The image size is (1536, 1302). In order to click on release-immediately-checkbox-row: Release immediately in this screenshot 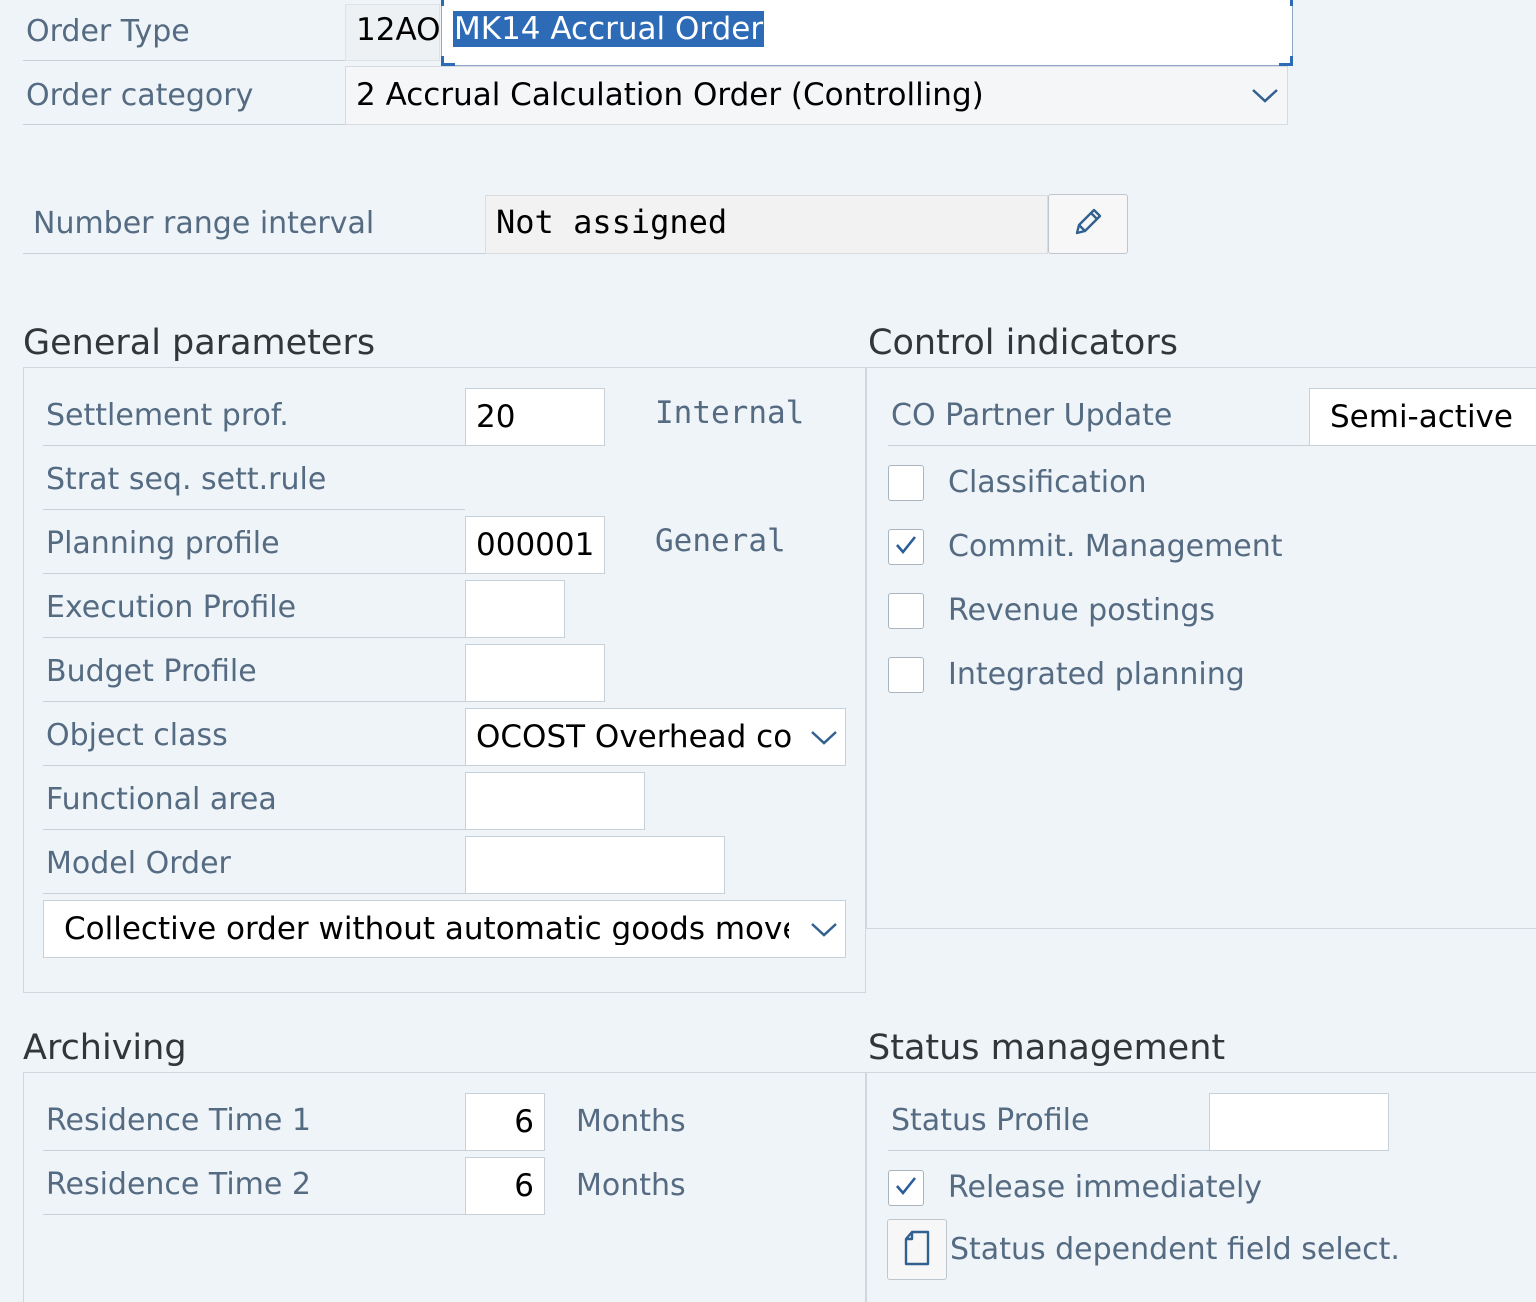, I will do `click(1075, 1188)`.